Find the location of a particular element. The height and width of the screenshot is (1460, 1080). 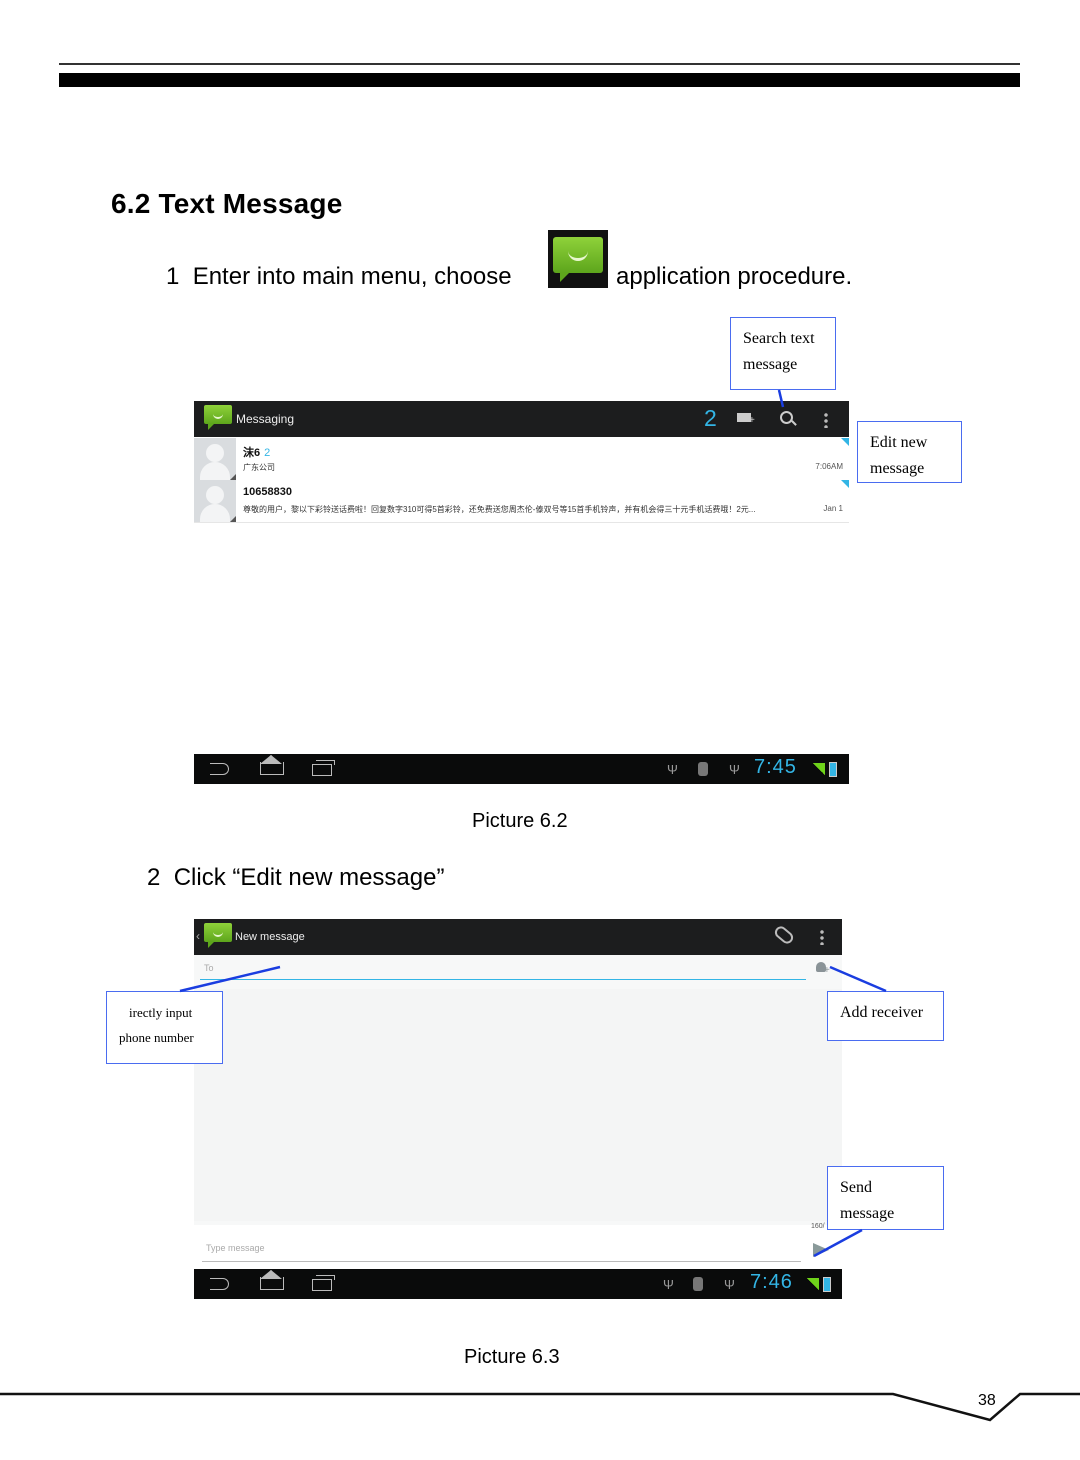

action-bar: ‹ New message is located at coordinates (518, 937).